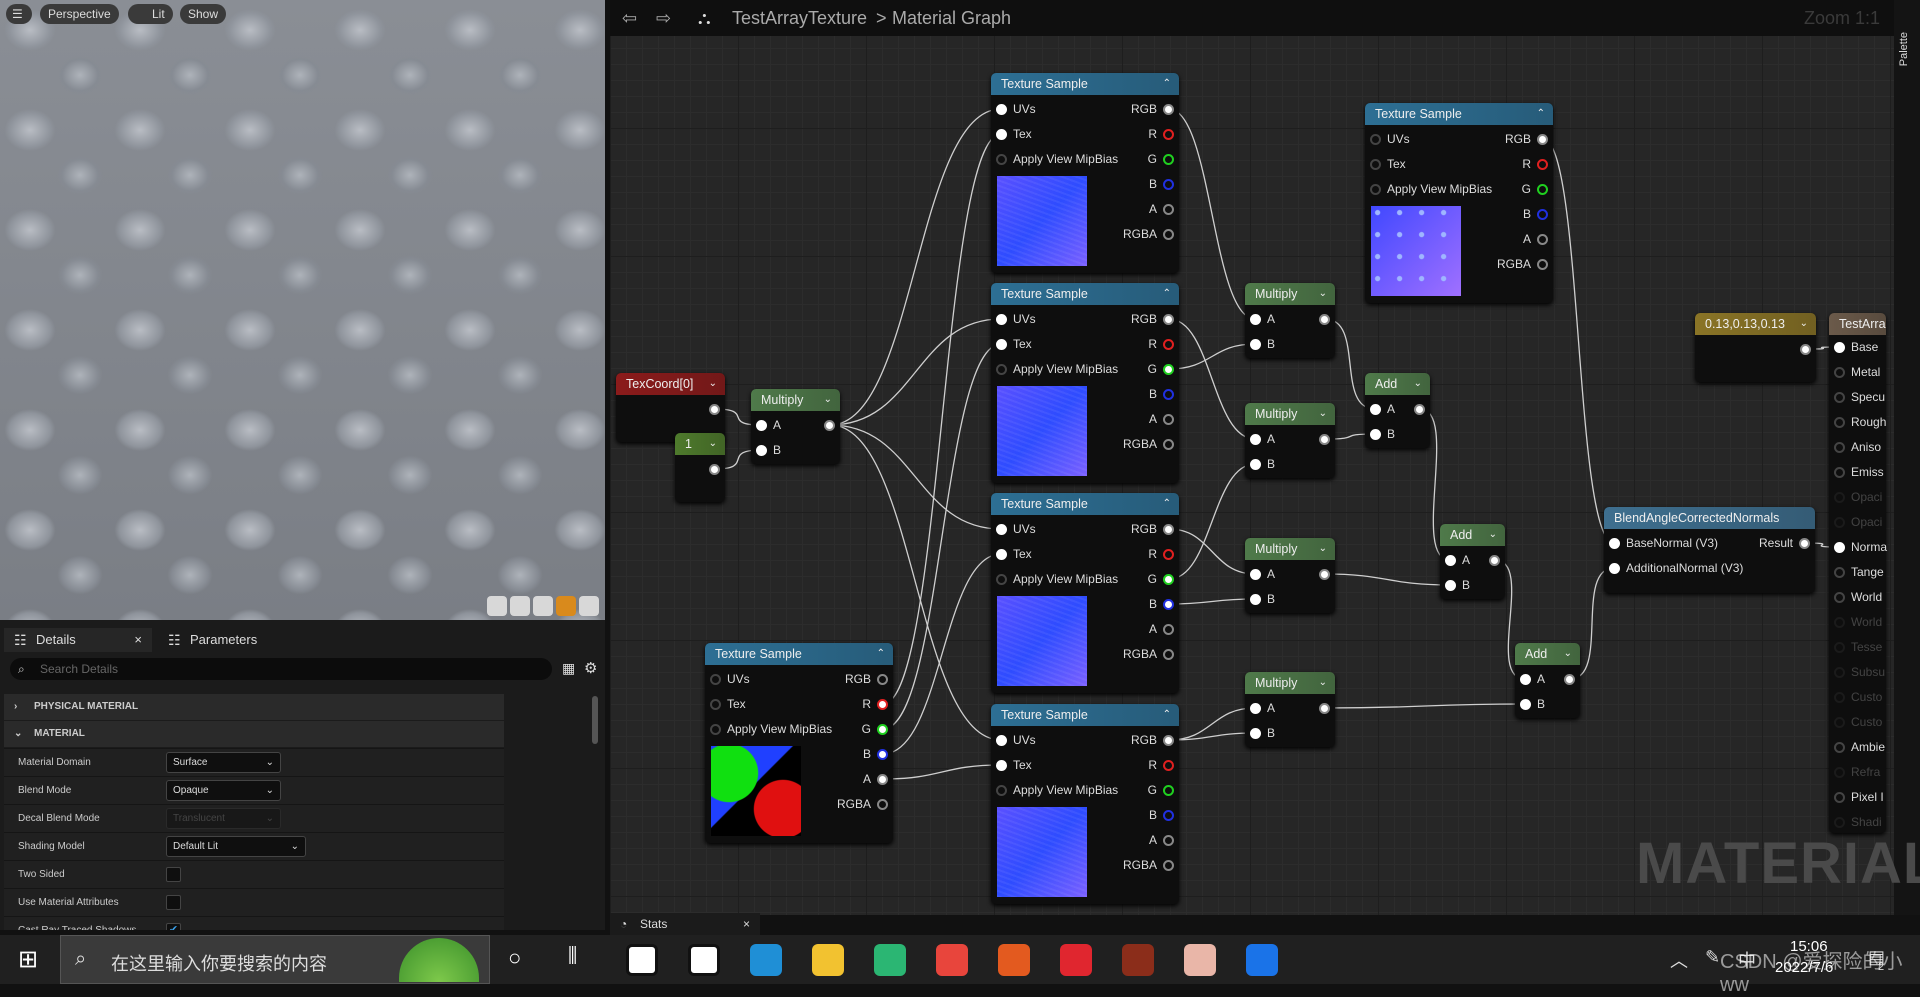 Image resolution: width=1920 pixels, height=997 pixels. What do you see at coordinates (1076, 960) in the screenshot?
I see `netease-music-icon` at bounding box center [1076, 960].